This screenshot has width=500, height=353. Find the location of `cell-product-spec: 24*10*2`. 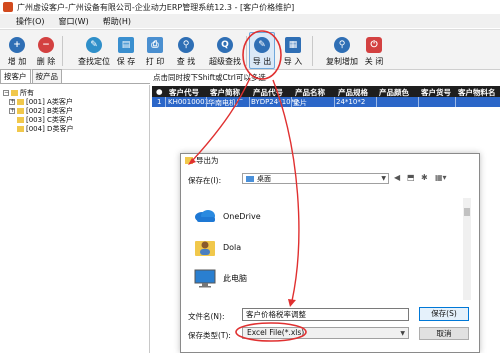

cell-product-spec: 24*10*2 is located at coordinates (350, 102).